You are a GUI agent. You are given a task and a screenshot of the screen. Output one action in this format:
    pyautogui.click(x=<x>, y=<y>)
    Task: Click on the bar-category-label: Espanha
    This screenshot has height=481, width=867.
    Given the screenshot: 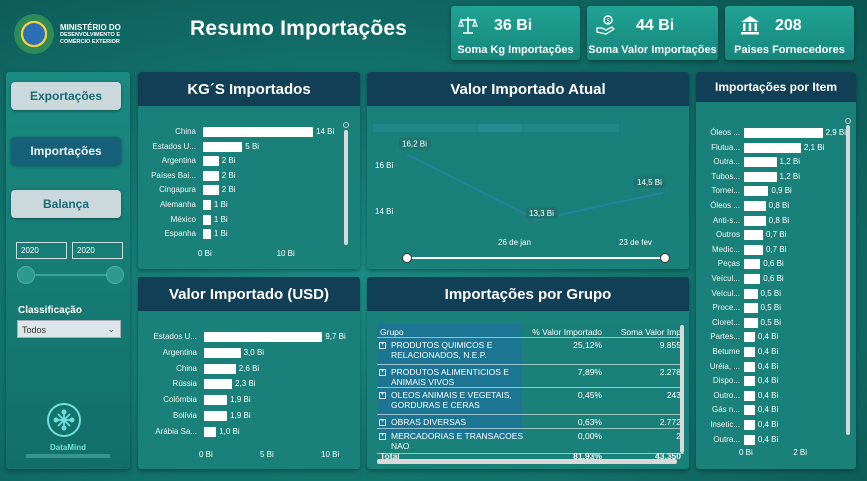 What is the action you would take?
    pyautogui.click(x=180, y=234)
    